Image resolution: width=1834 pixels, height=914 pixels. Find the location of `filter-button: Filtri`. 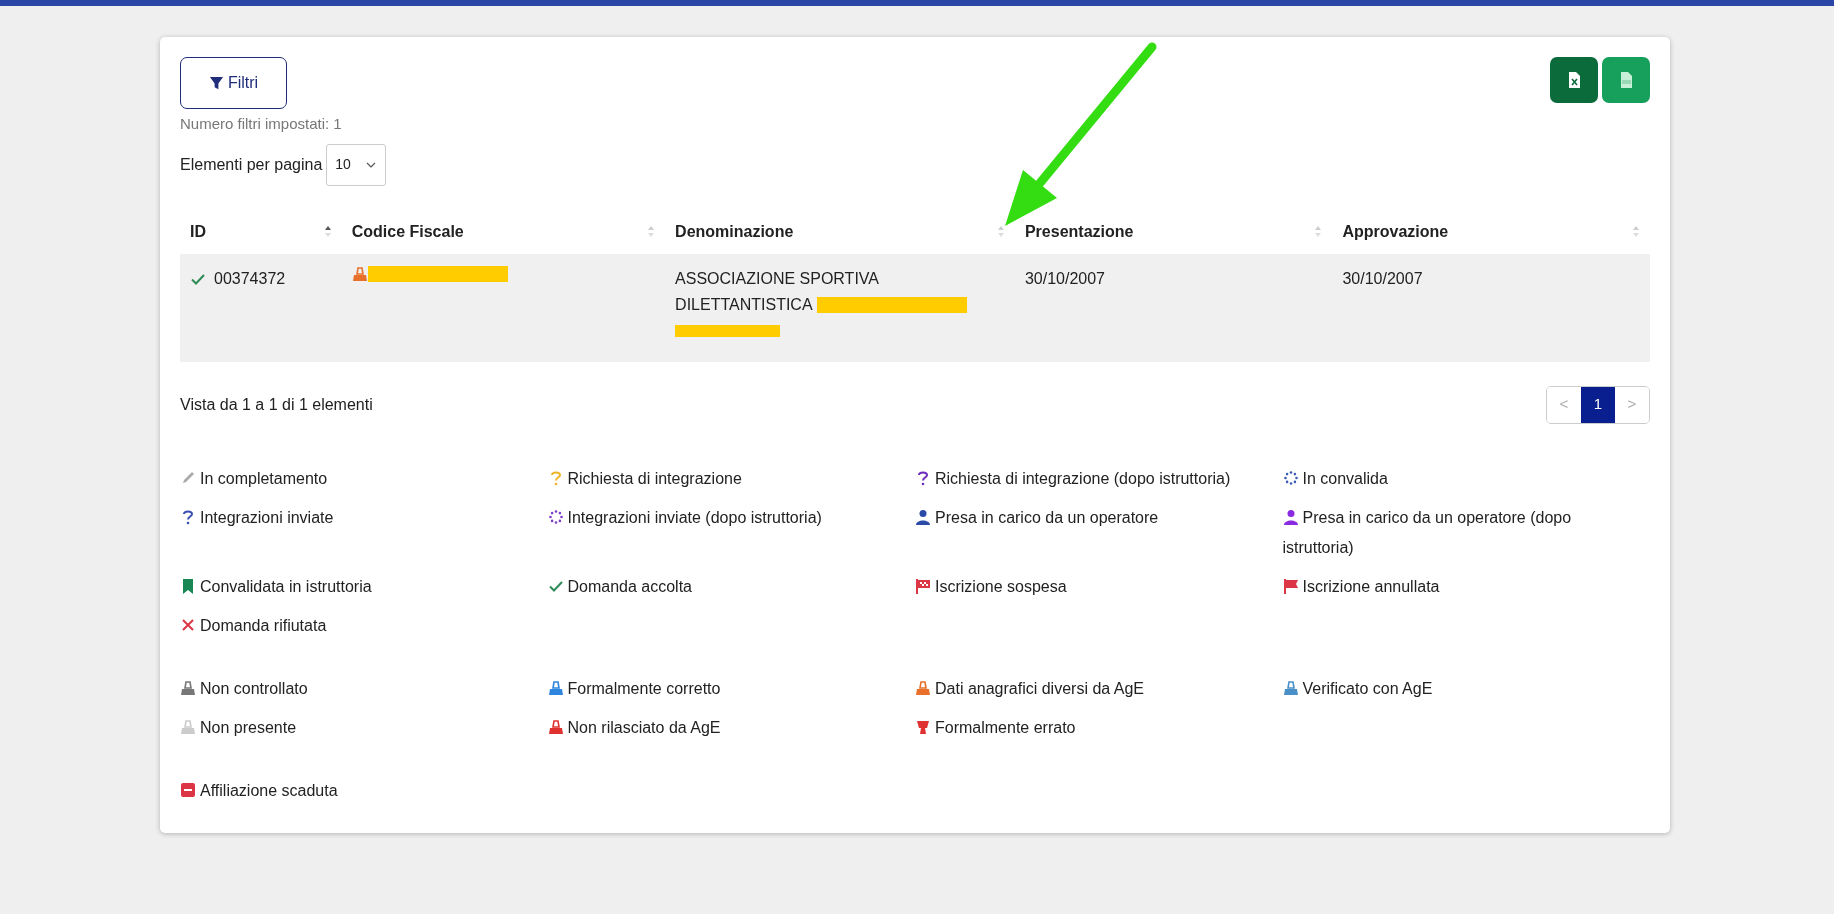

filter-button: Filtri is located at coordinates (233, 83).